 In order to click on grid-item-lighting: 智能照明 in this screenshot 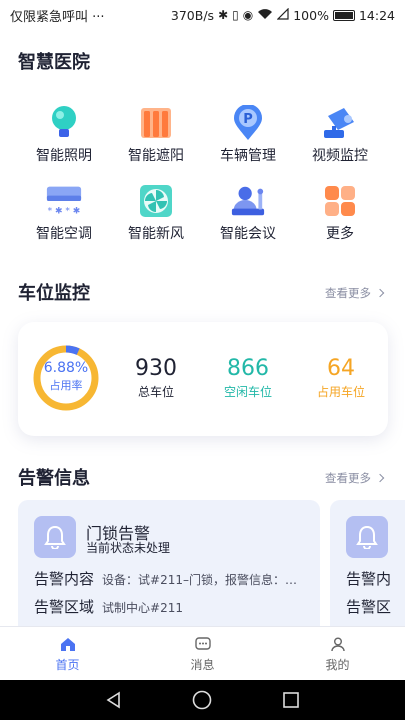, I will do `click(64, 135)`.